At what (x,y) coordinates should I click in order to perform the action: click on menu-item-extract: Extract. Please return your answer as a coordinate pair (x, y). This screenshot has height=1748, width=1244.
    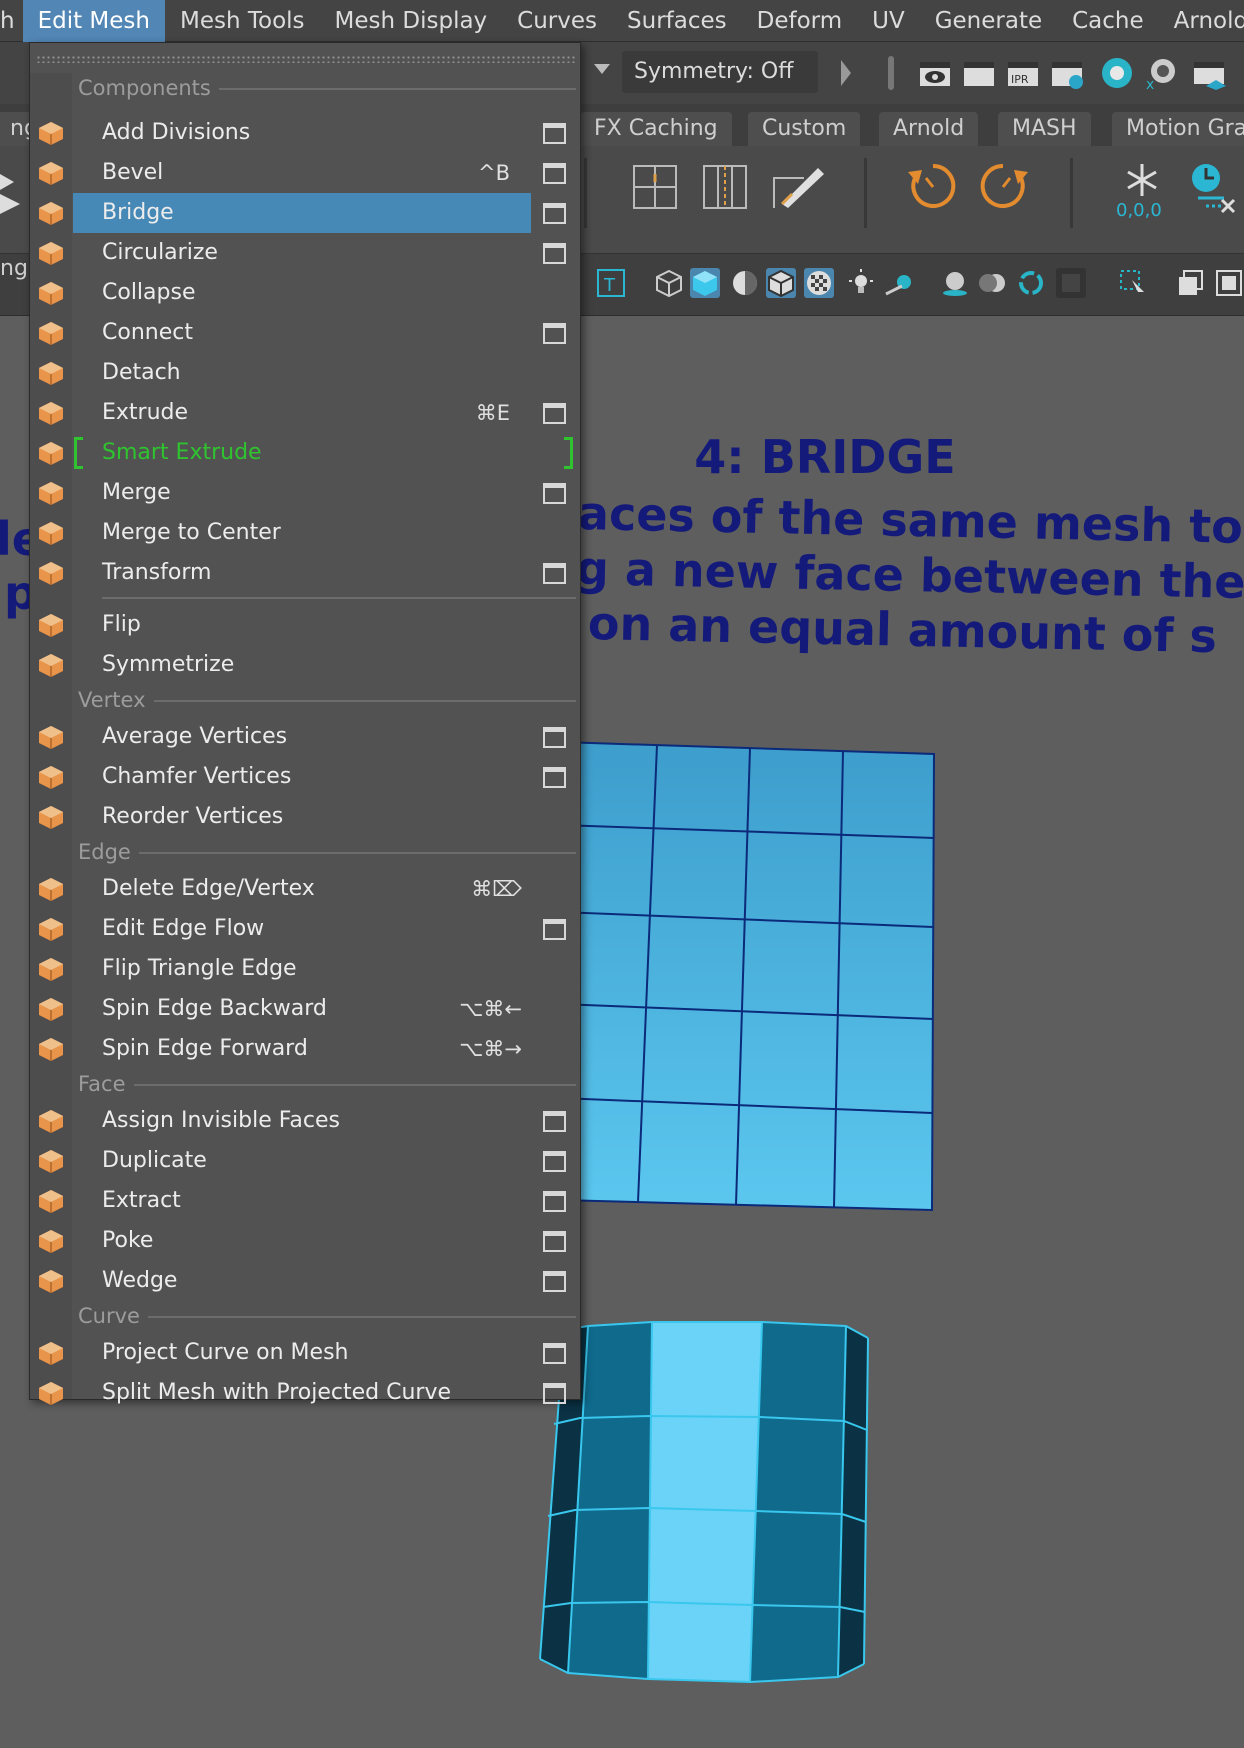
    Looking at the image, I should click on (305, 1201).